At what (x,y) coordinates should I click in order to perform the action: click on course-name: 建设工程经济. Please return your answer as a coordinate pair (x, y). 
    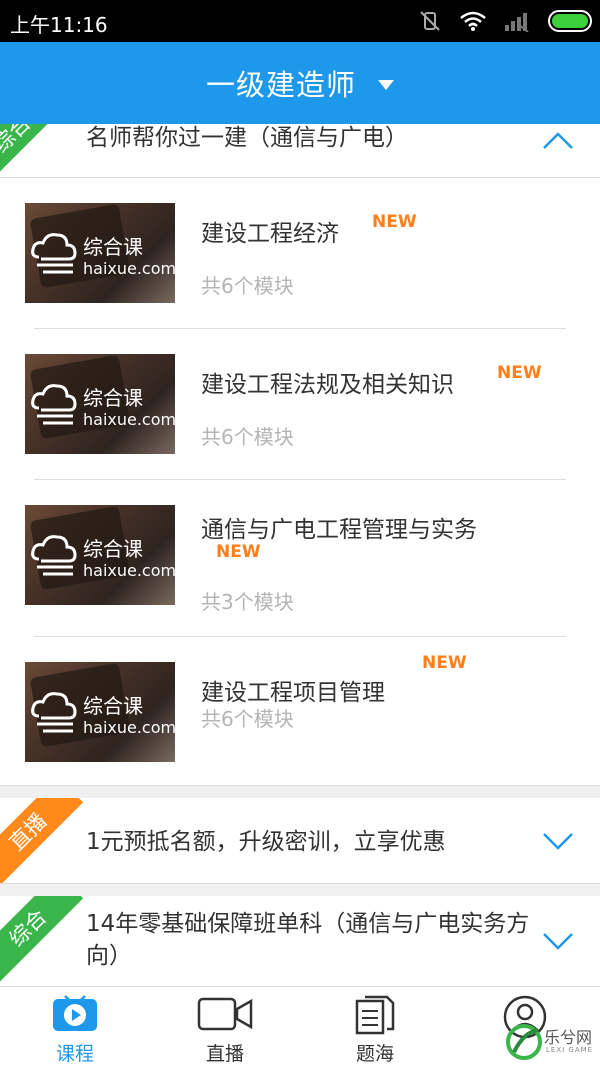
    Looking at the image, I should click on (270, 234).